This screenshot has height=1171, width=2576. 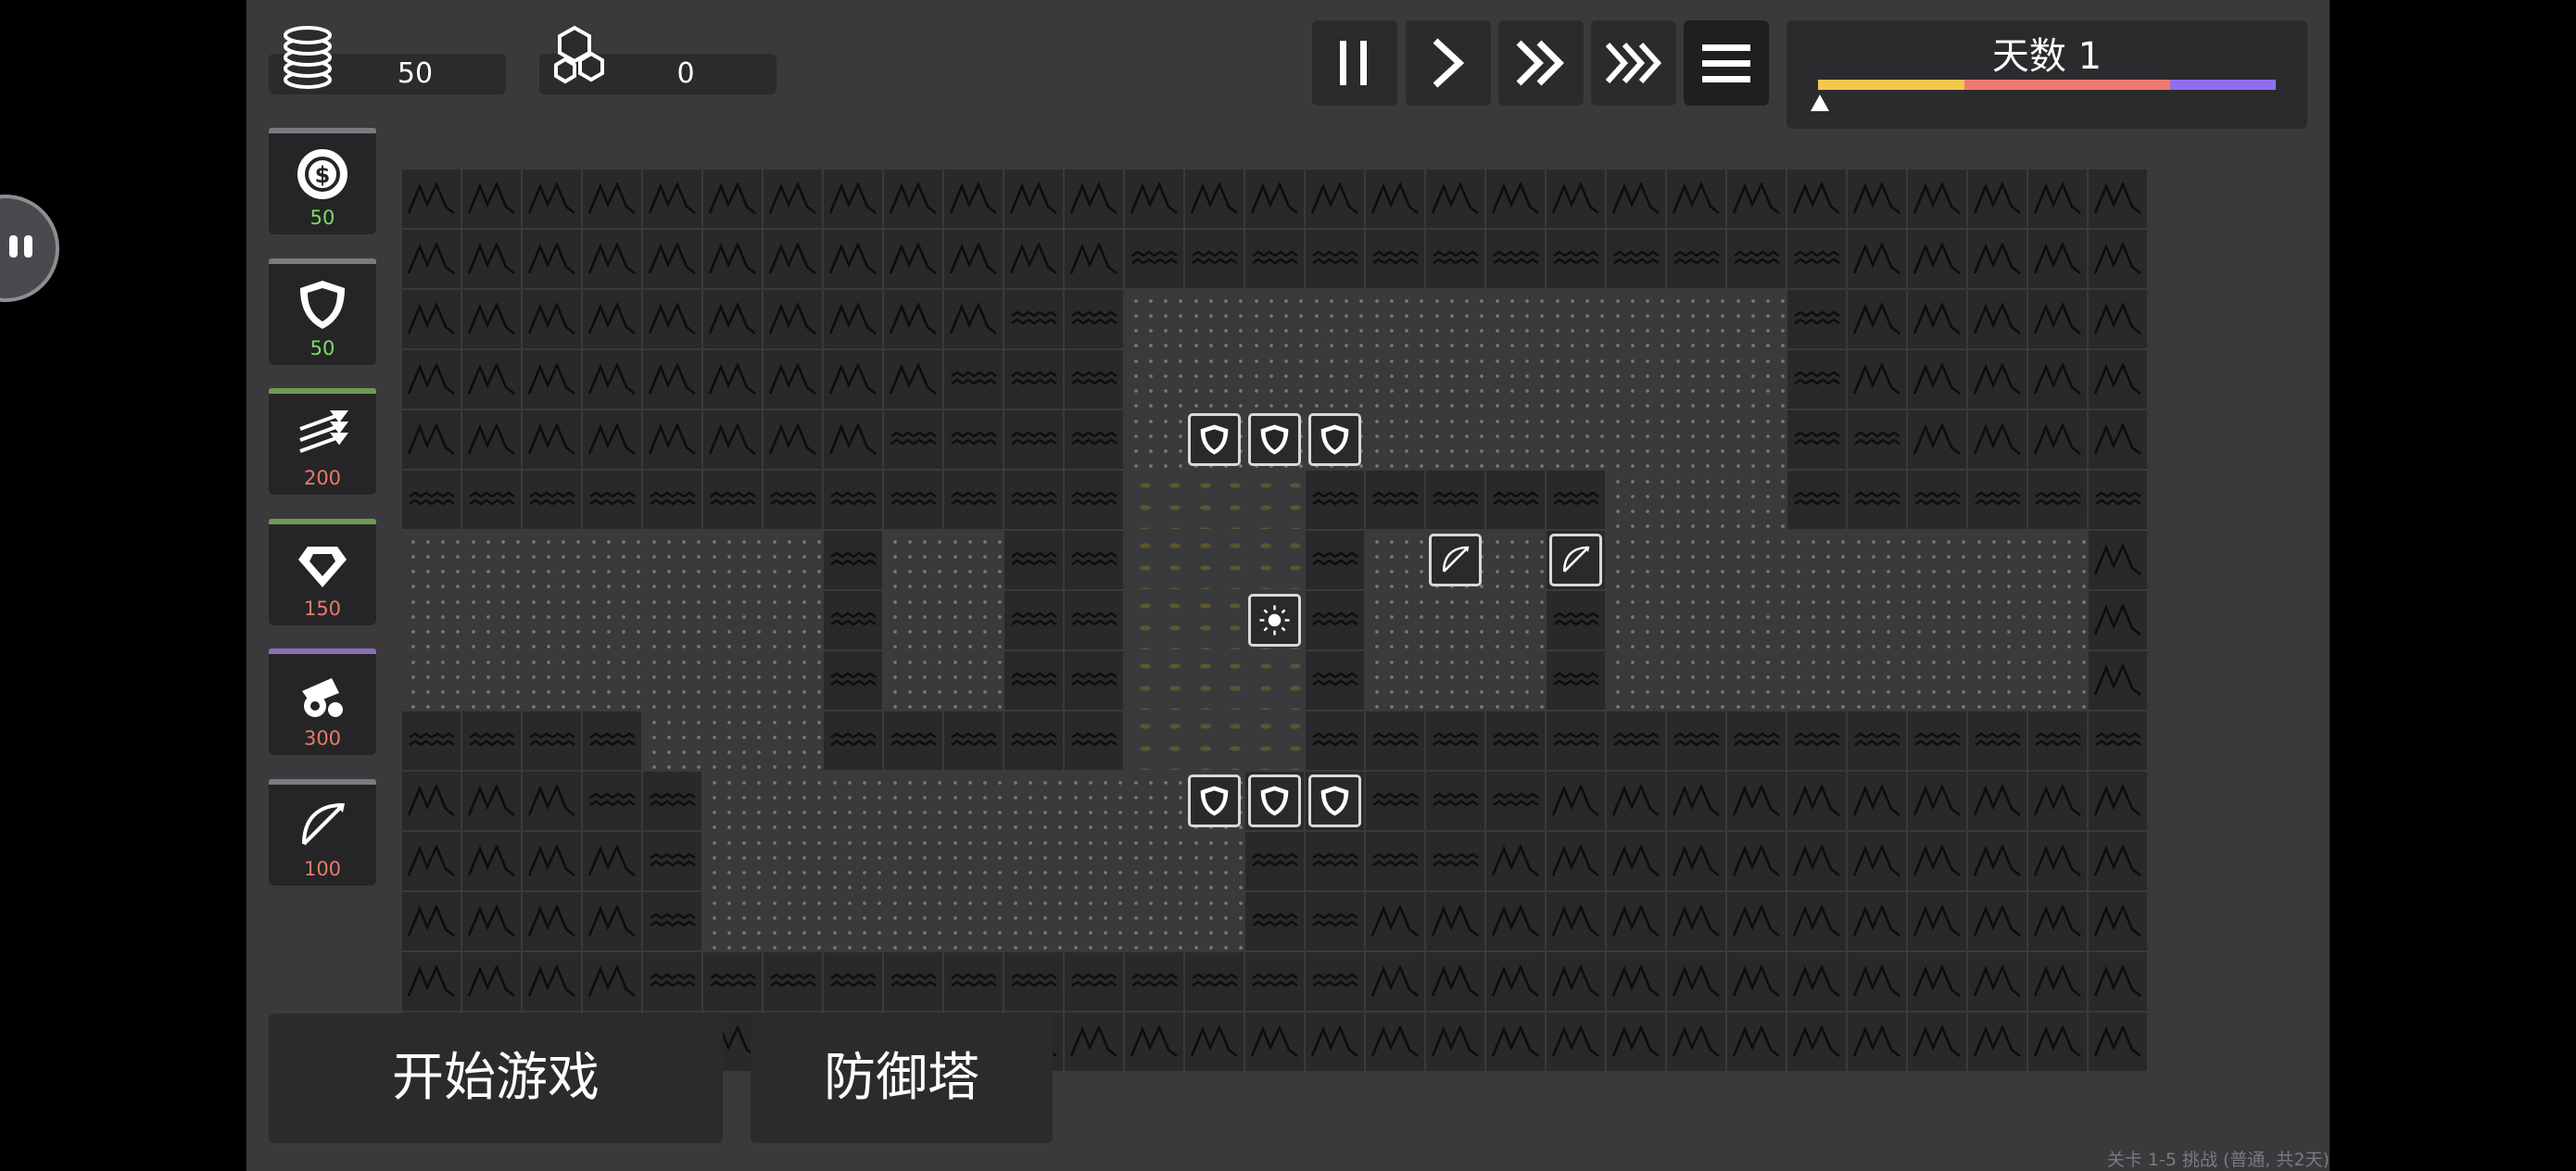 What do you see at coordinates (1576, 560) in the screenshot?
I see `placed-tower` at bounding box center [1576, 560].